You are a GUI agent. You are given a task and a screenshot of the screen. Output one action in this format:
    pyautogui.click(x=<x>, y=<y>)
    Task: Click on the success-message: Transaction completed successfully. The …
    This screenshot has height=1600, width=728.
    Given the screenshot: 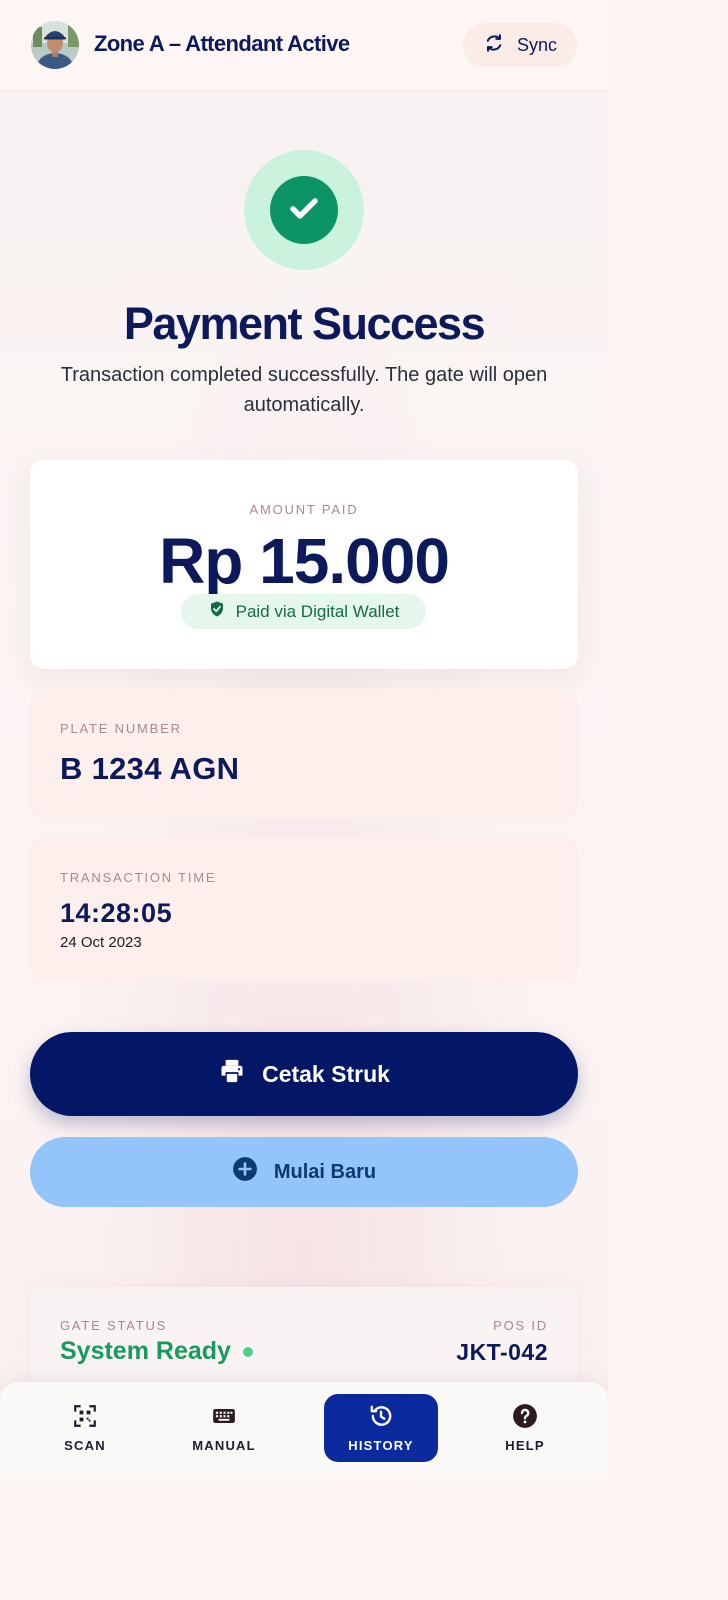 What is the action you would take?
    pyautogui.click(x=304, y=390)
    